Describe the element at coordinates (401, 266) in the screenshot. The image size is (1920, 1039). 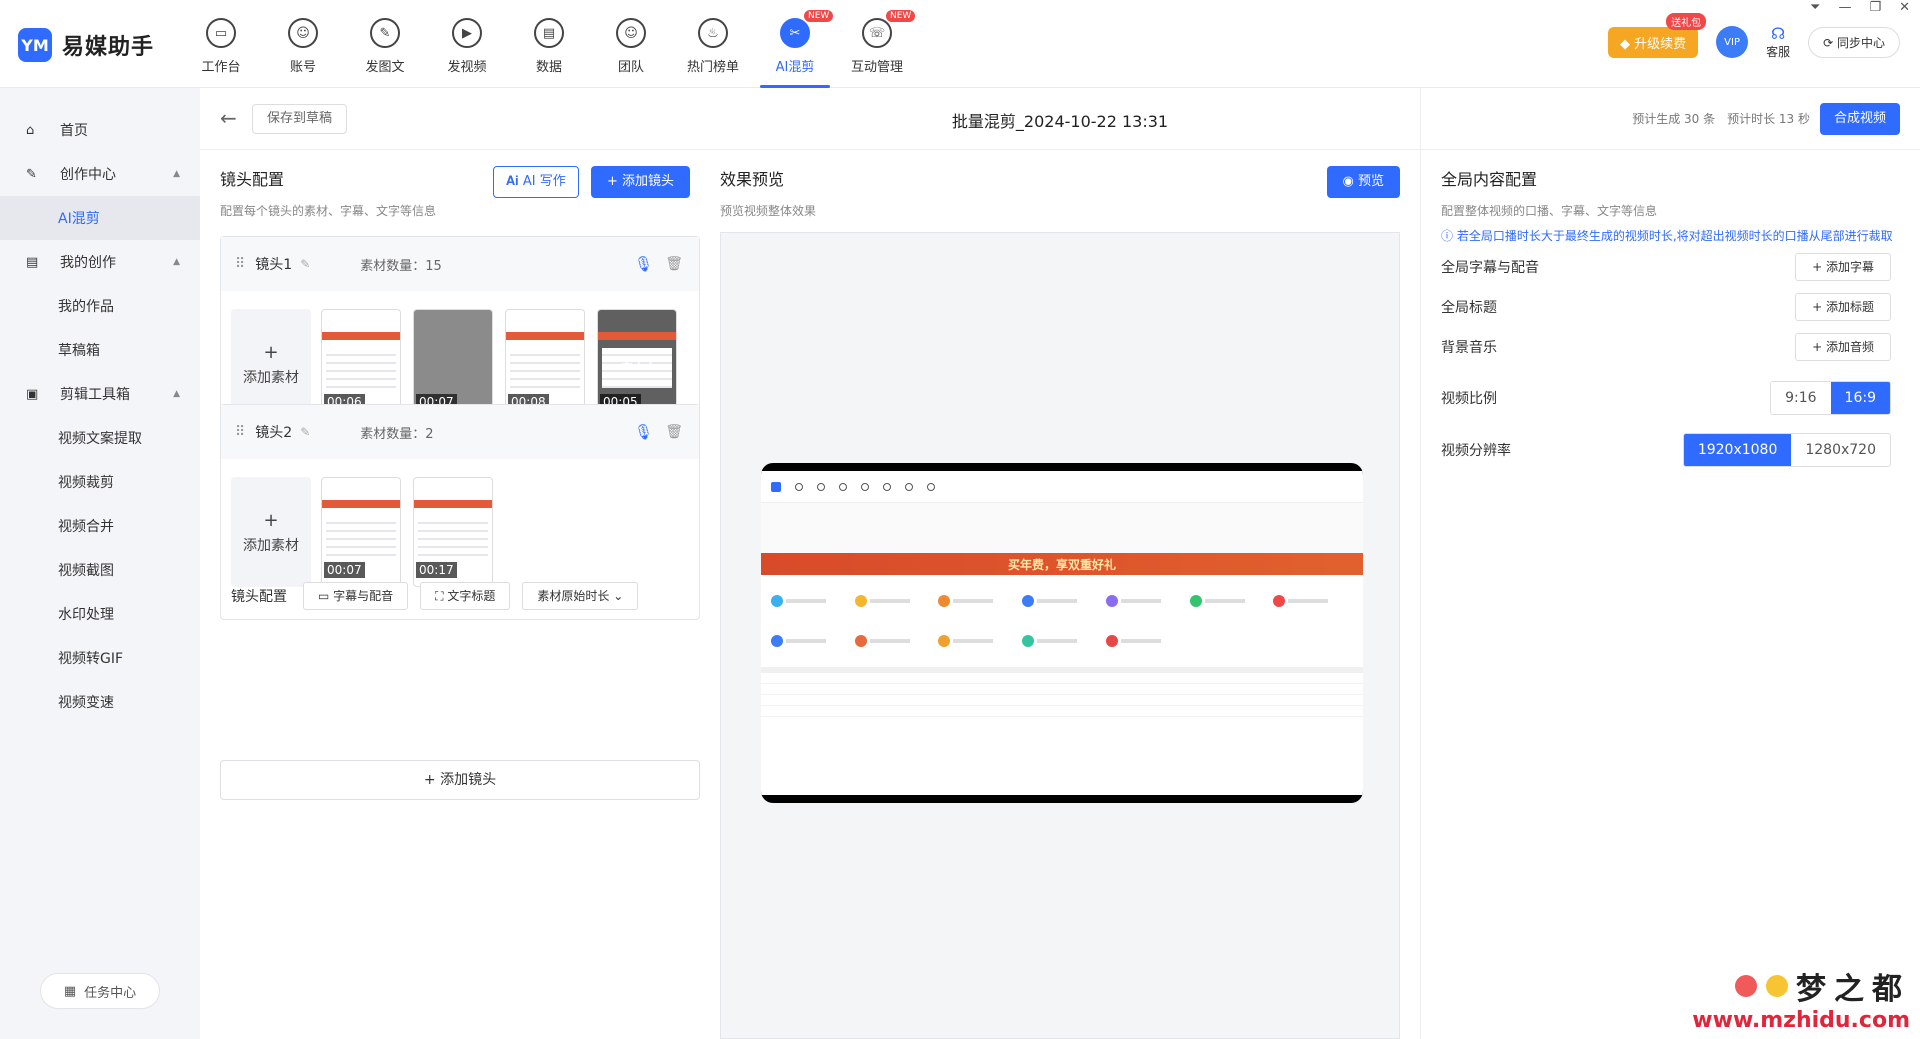
I see `material-count: 素材数量：15` at that location.